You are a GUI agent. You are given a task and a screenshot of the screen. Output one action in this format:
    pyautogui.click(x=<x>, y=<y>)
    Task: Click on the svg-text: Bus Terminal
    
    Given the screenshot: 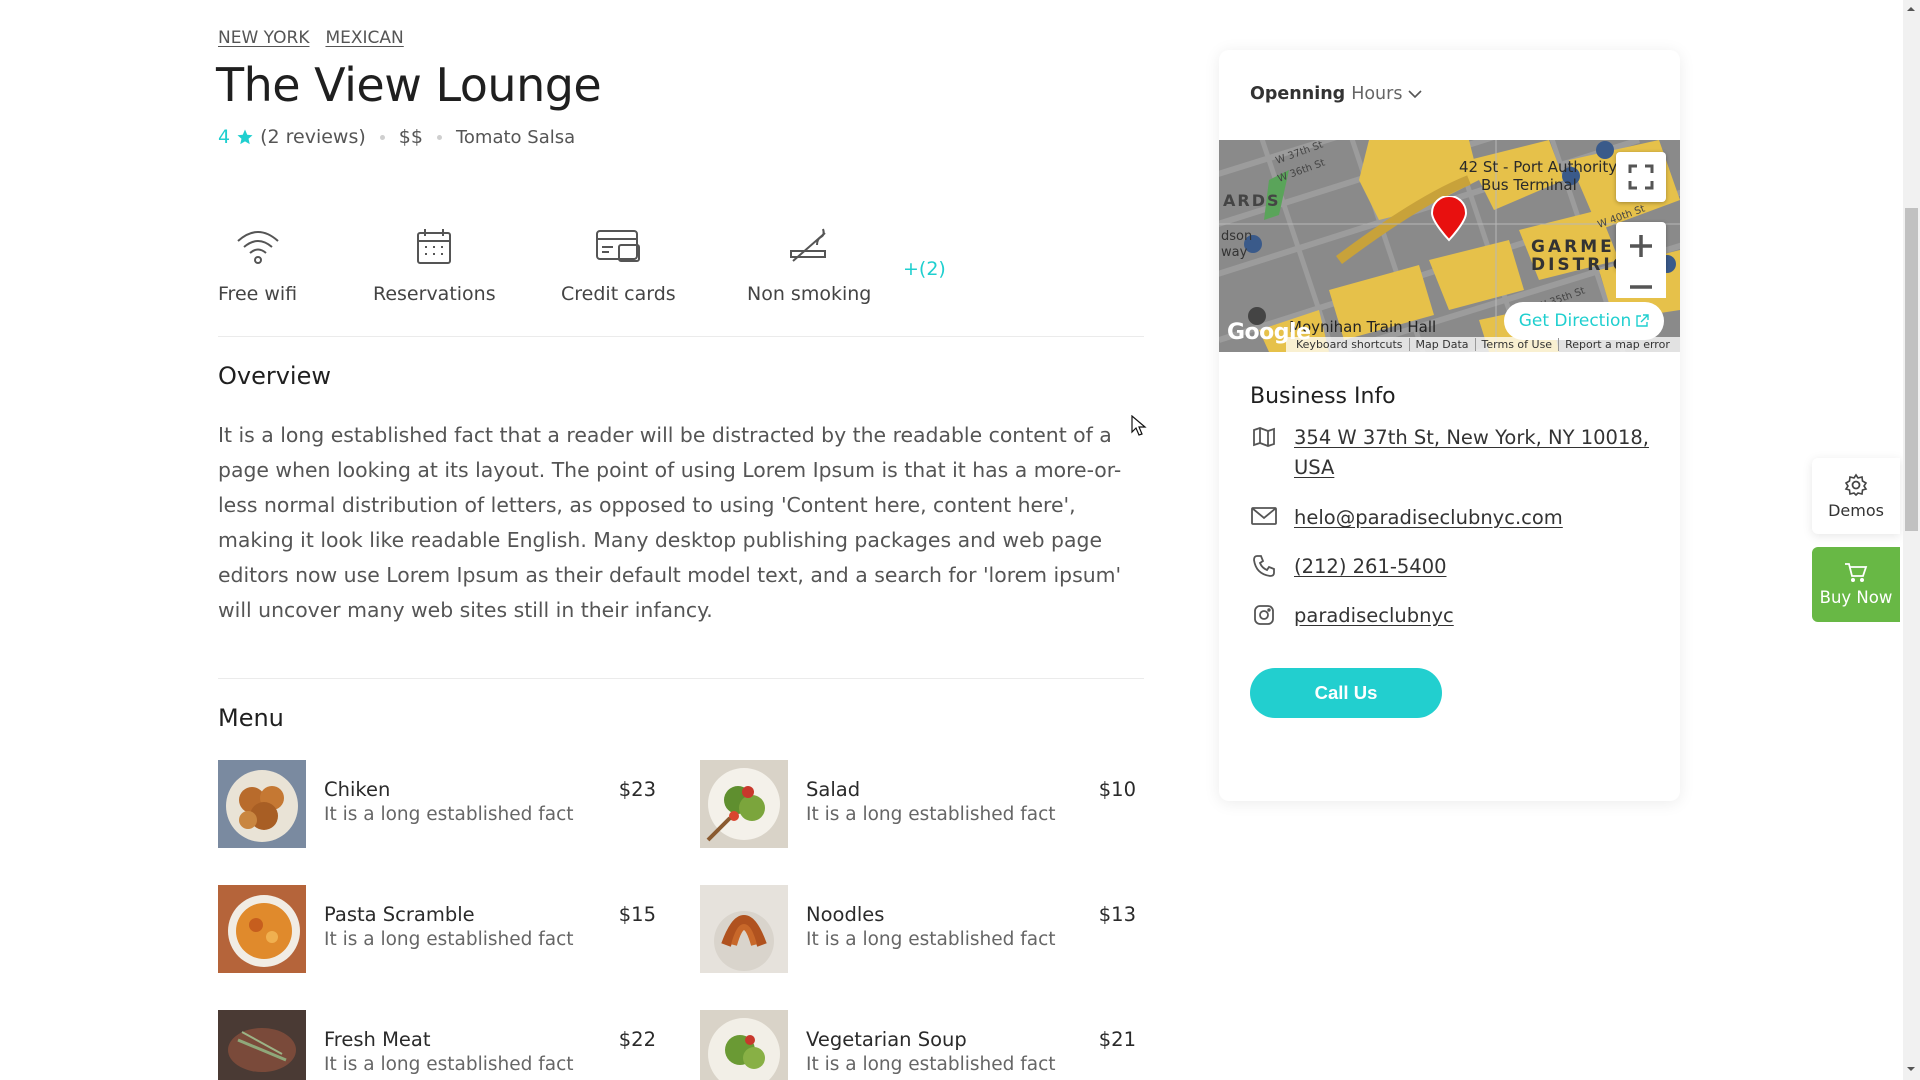 What is the action you would take?
    pyautogui.click(x=1529, y=185)
    